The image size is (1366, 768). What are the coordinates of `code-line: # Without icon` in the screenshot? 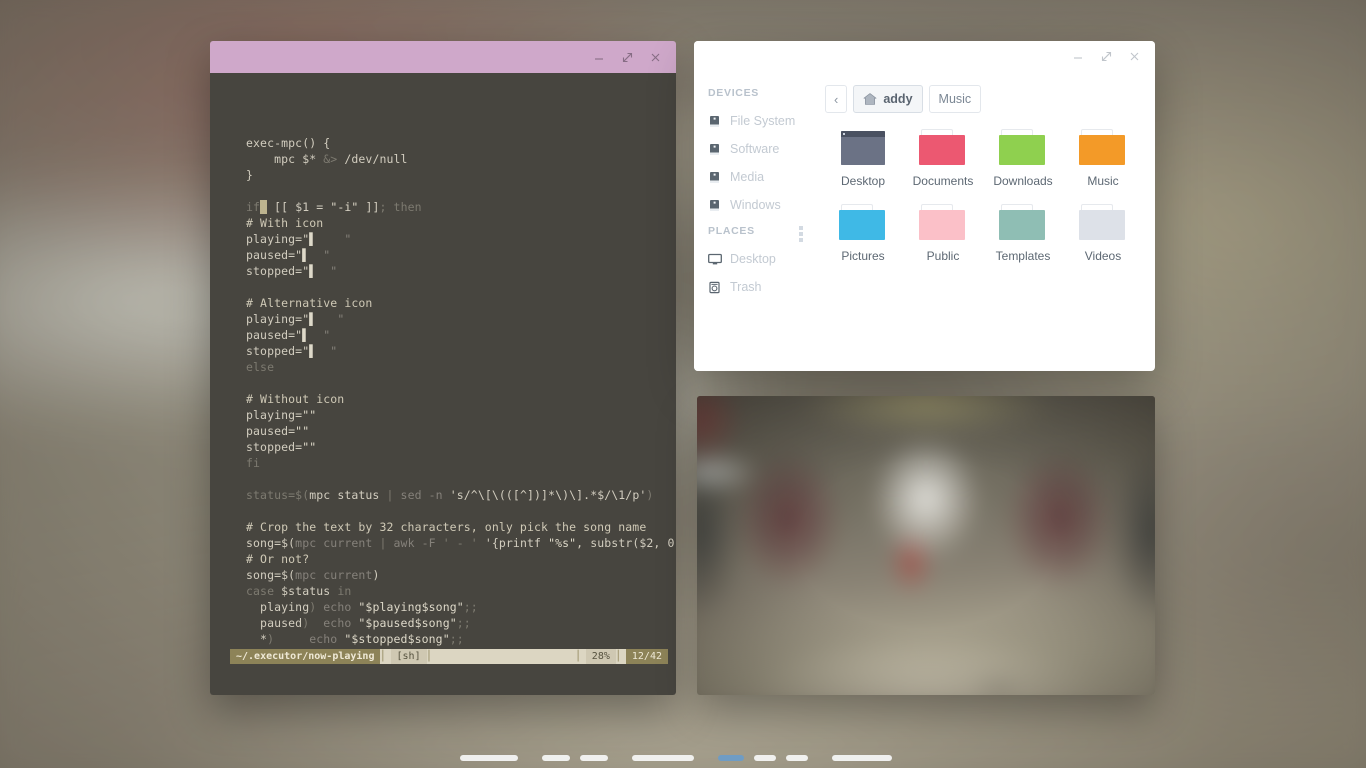 It's located at (458, 399).